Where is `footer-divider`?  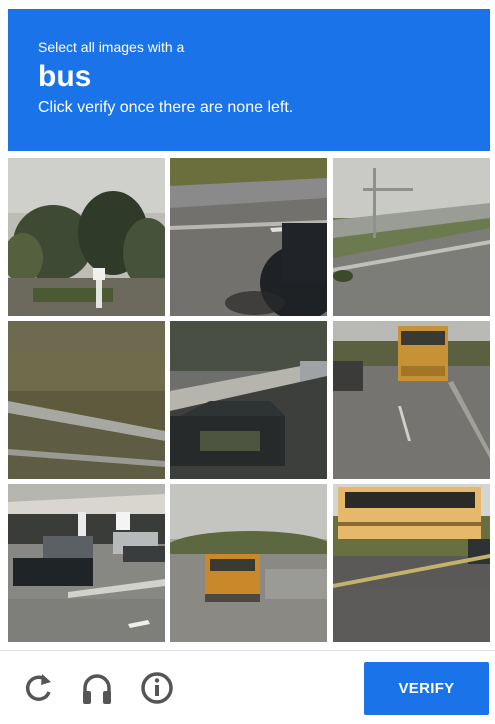
footer-divider is located at coordinates (247, 650).